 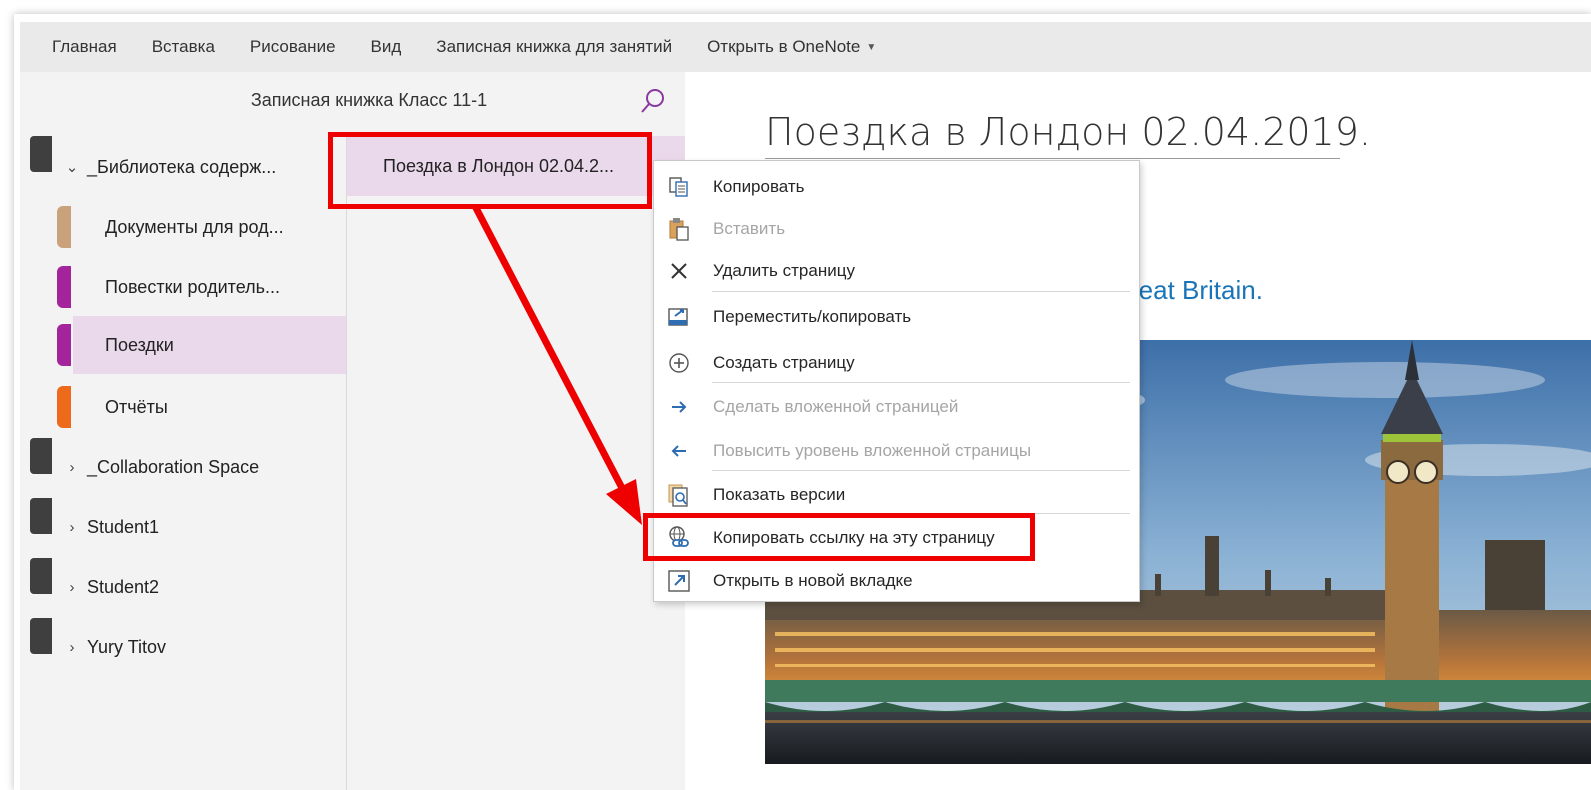 What do you see at coordinates (679, 495) in the screenshot?
I see `versions-icon` at bounding box center [679, 495].